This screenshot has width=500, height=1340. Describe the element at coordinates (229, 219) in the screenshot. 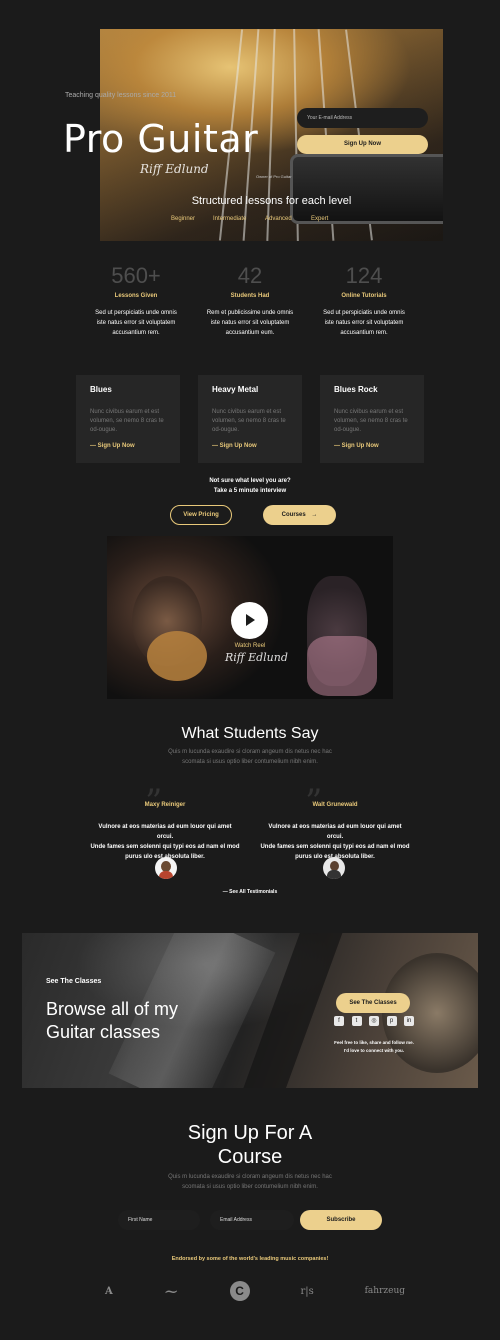

I see `level-intermediate: Intermediate` at that location.